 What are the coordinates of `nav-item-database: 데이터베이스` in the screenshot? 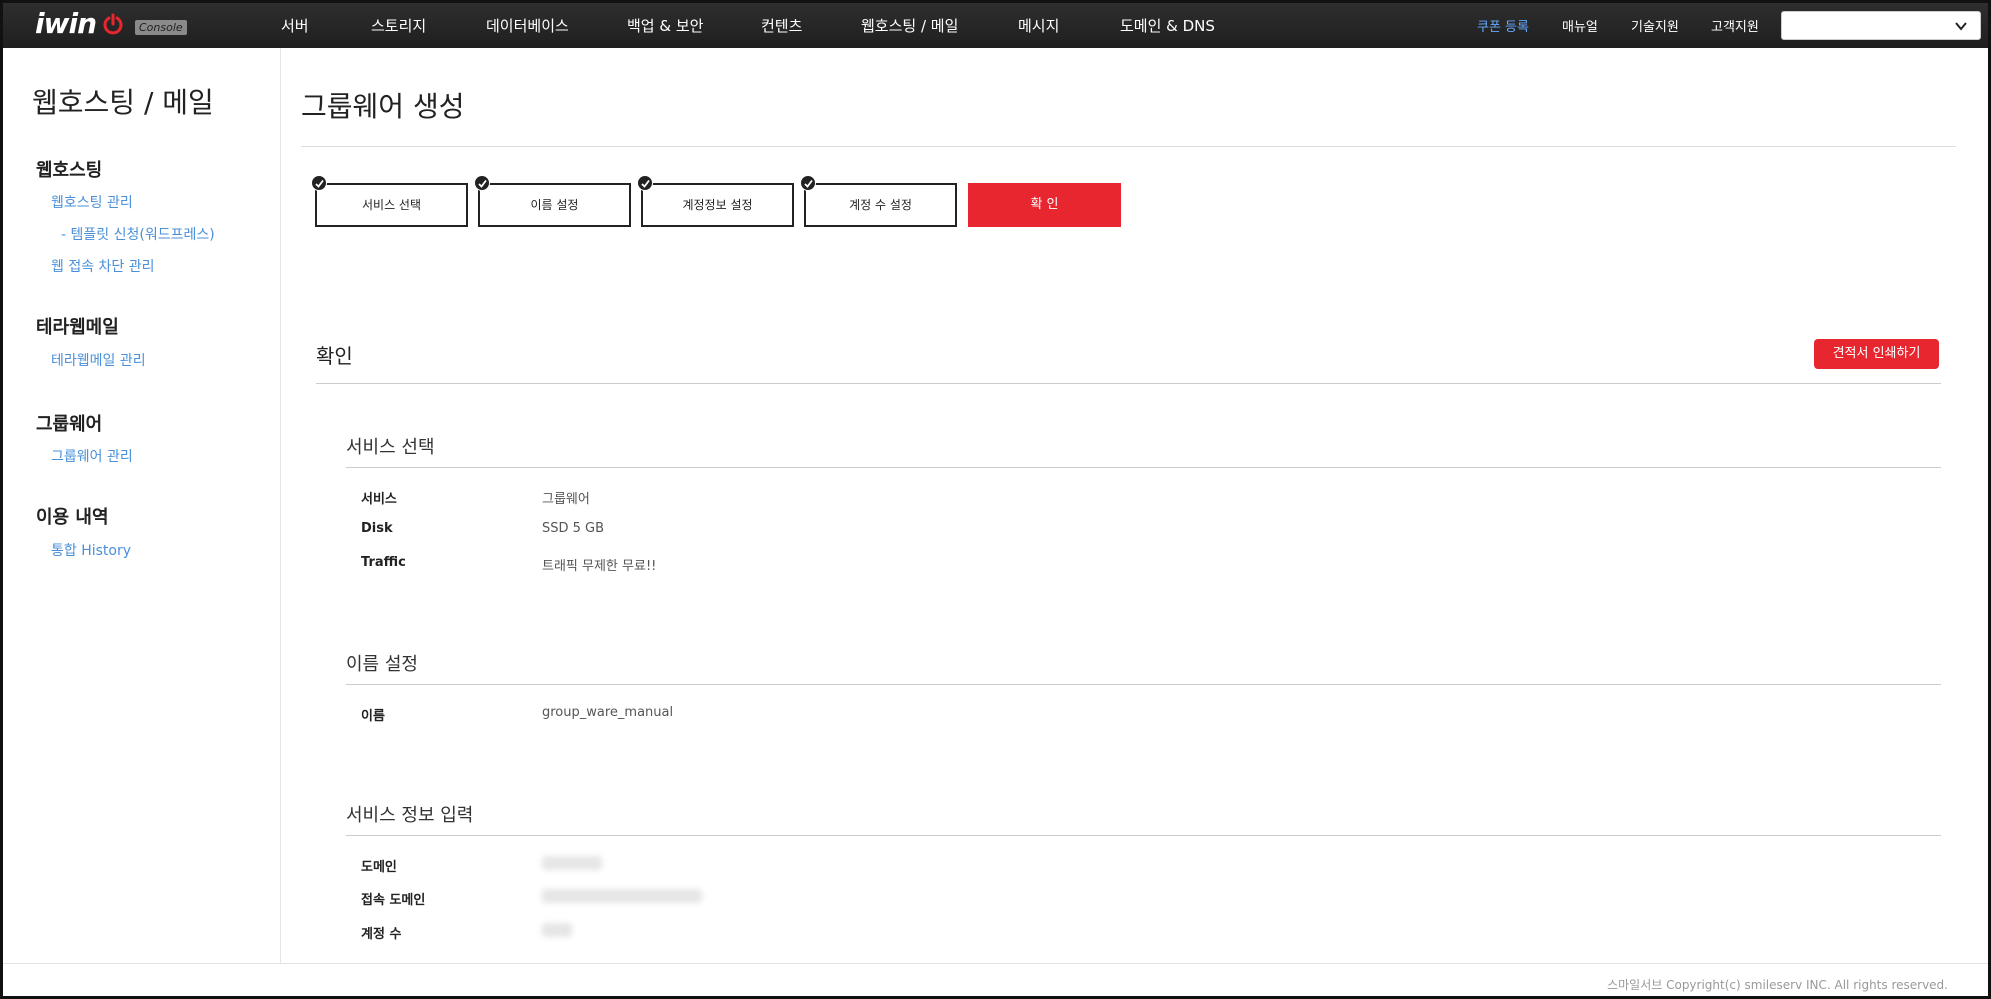 It's located at (527, 25).